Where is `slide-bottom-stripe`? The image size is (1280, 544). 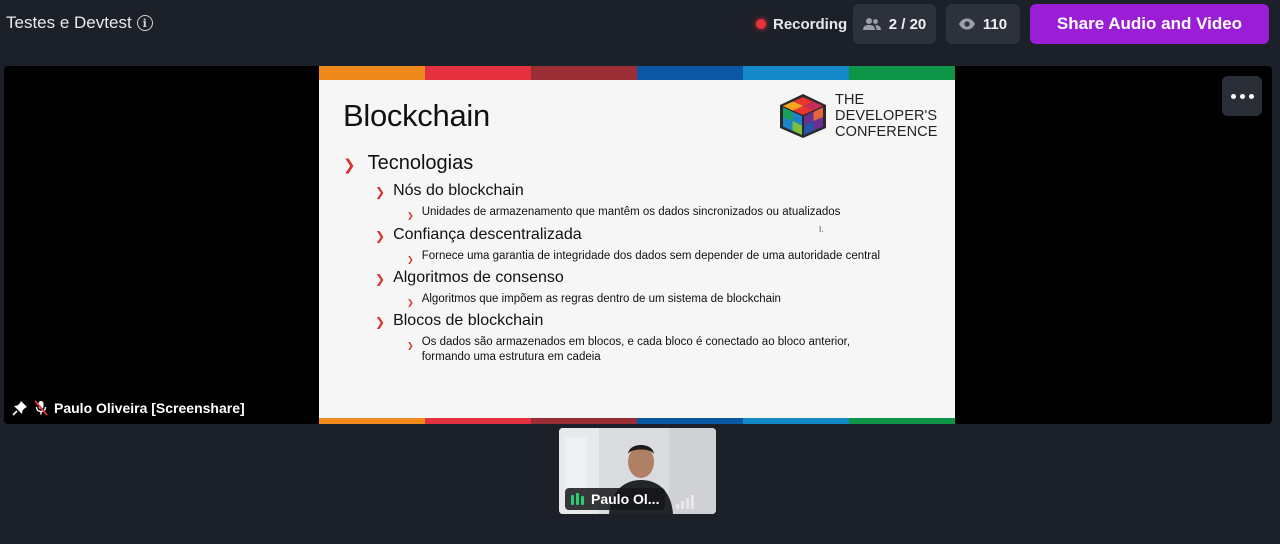 slide-bottom-stripe is located at coordinates (637, 421).